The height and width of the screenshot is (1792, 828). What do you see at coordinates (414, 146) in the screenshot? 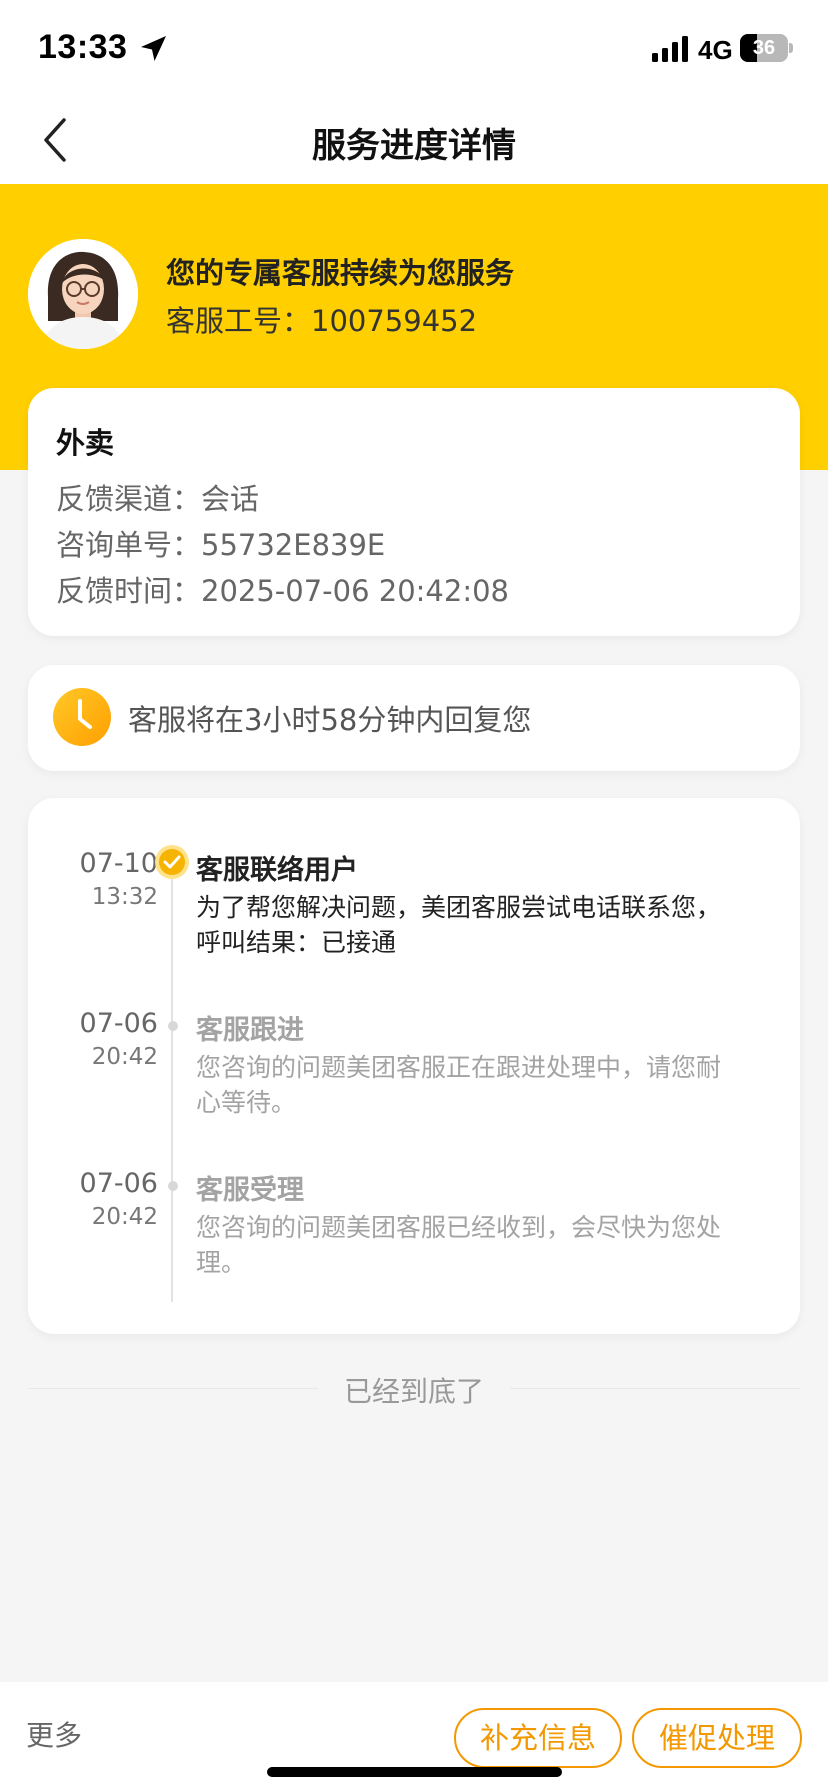
I see `page-title: 服务进度详情` at bounding box center [414, 146].